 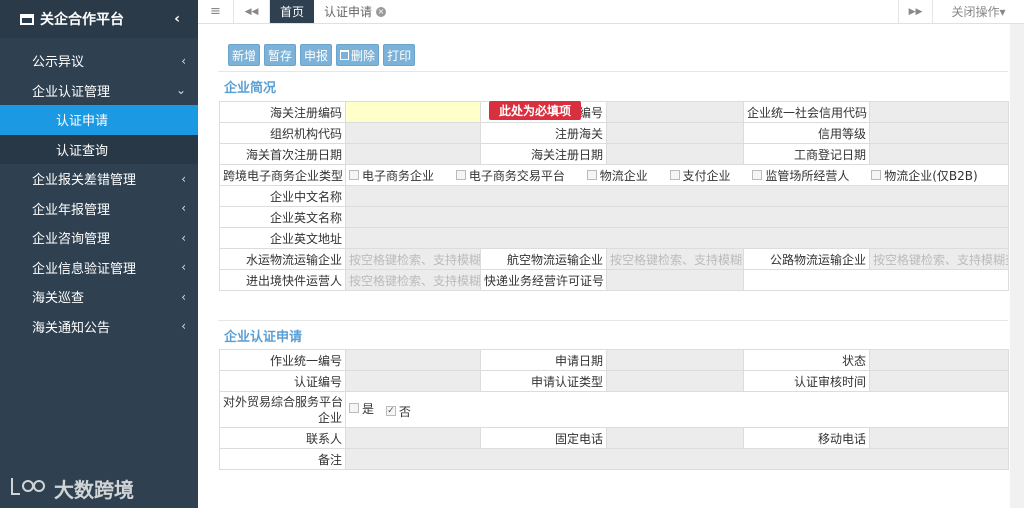 What do you see at coordinates (99, 19) in the screenshot?
I see `brand-header: 关企合作平台 ‹` at bounding box center [99, 19].